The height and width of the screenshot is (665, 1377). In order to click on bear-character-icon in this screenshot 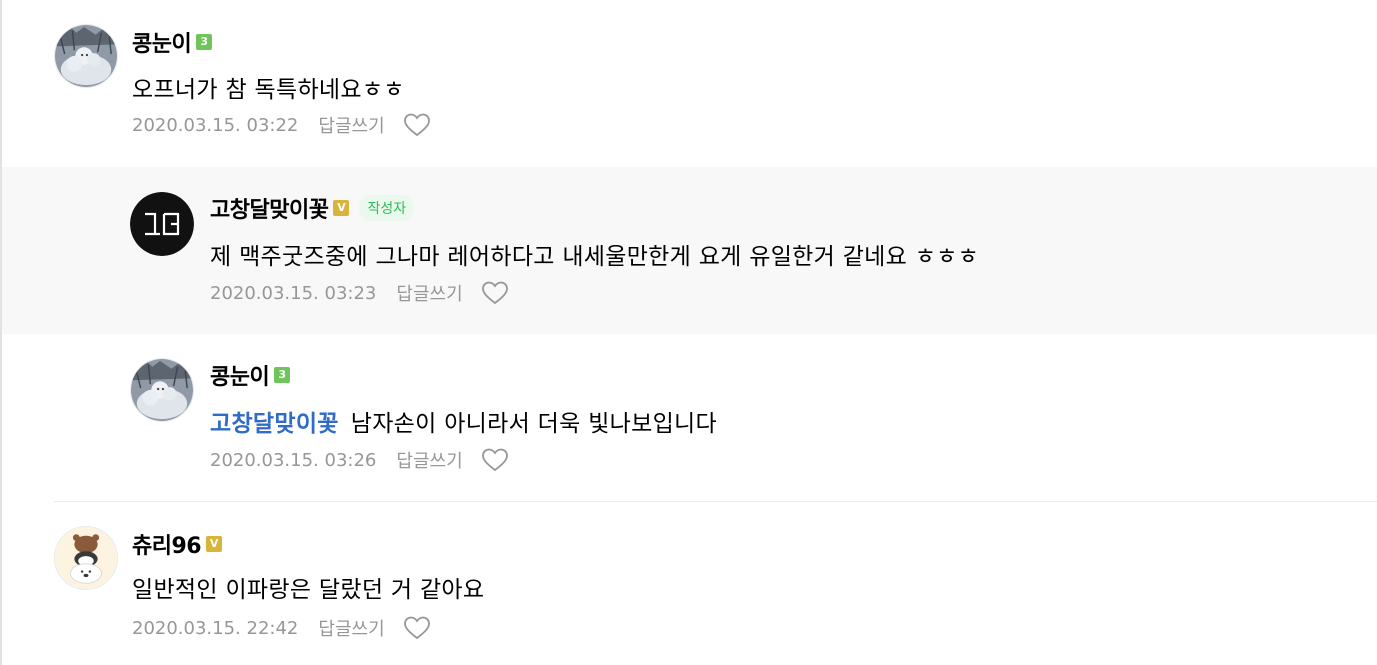, I will do `click(86, 558)`.